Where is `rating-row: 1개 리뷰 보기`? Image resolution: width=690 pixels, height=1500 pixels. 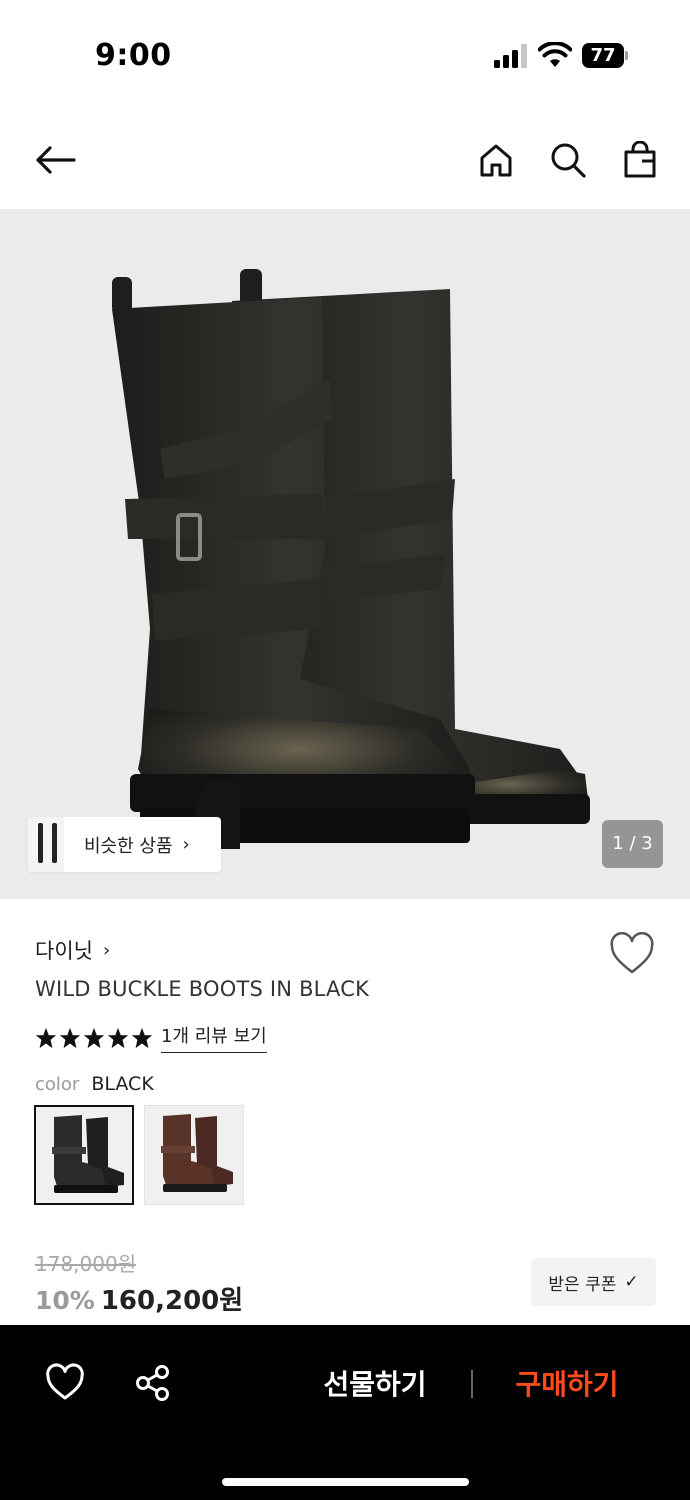
rating-row: 1개 리뷰 보기 is located at coordinates (151, 1037).